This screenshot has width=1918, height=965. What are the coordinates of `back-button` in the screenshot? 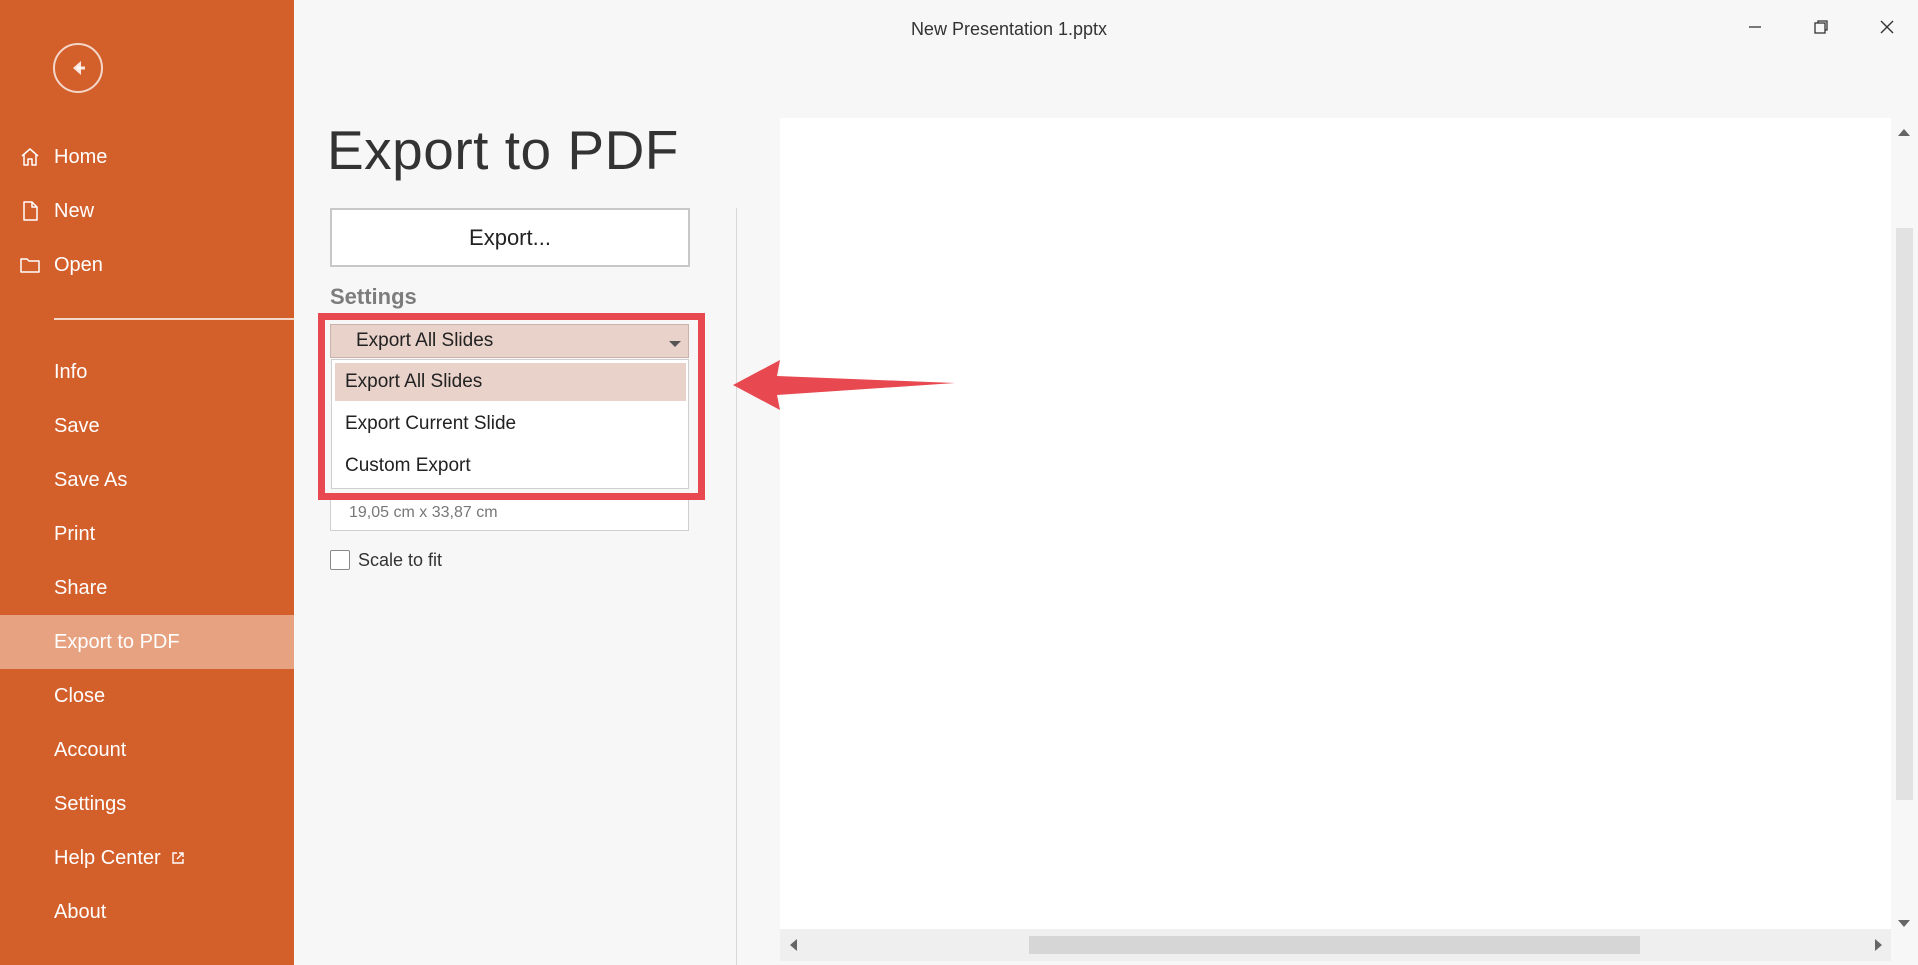 It's located at (78, 68).